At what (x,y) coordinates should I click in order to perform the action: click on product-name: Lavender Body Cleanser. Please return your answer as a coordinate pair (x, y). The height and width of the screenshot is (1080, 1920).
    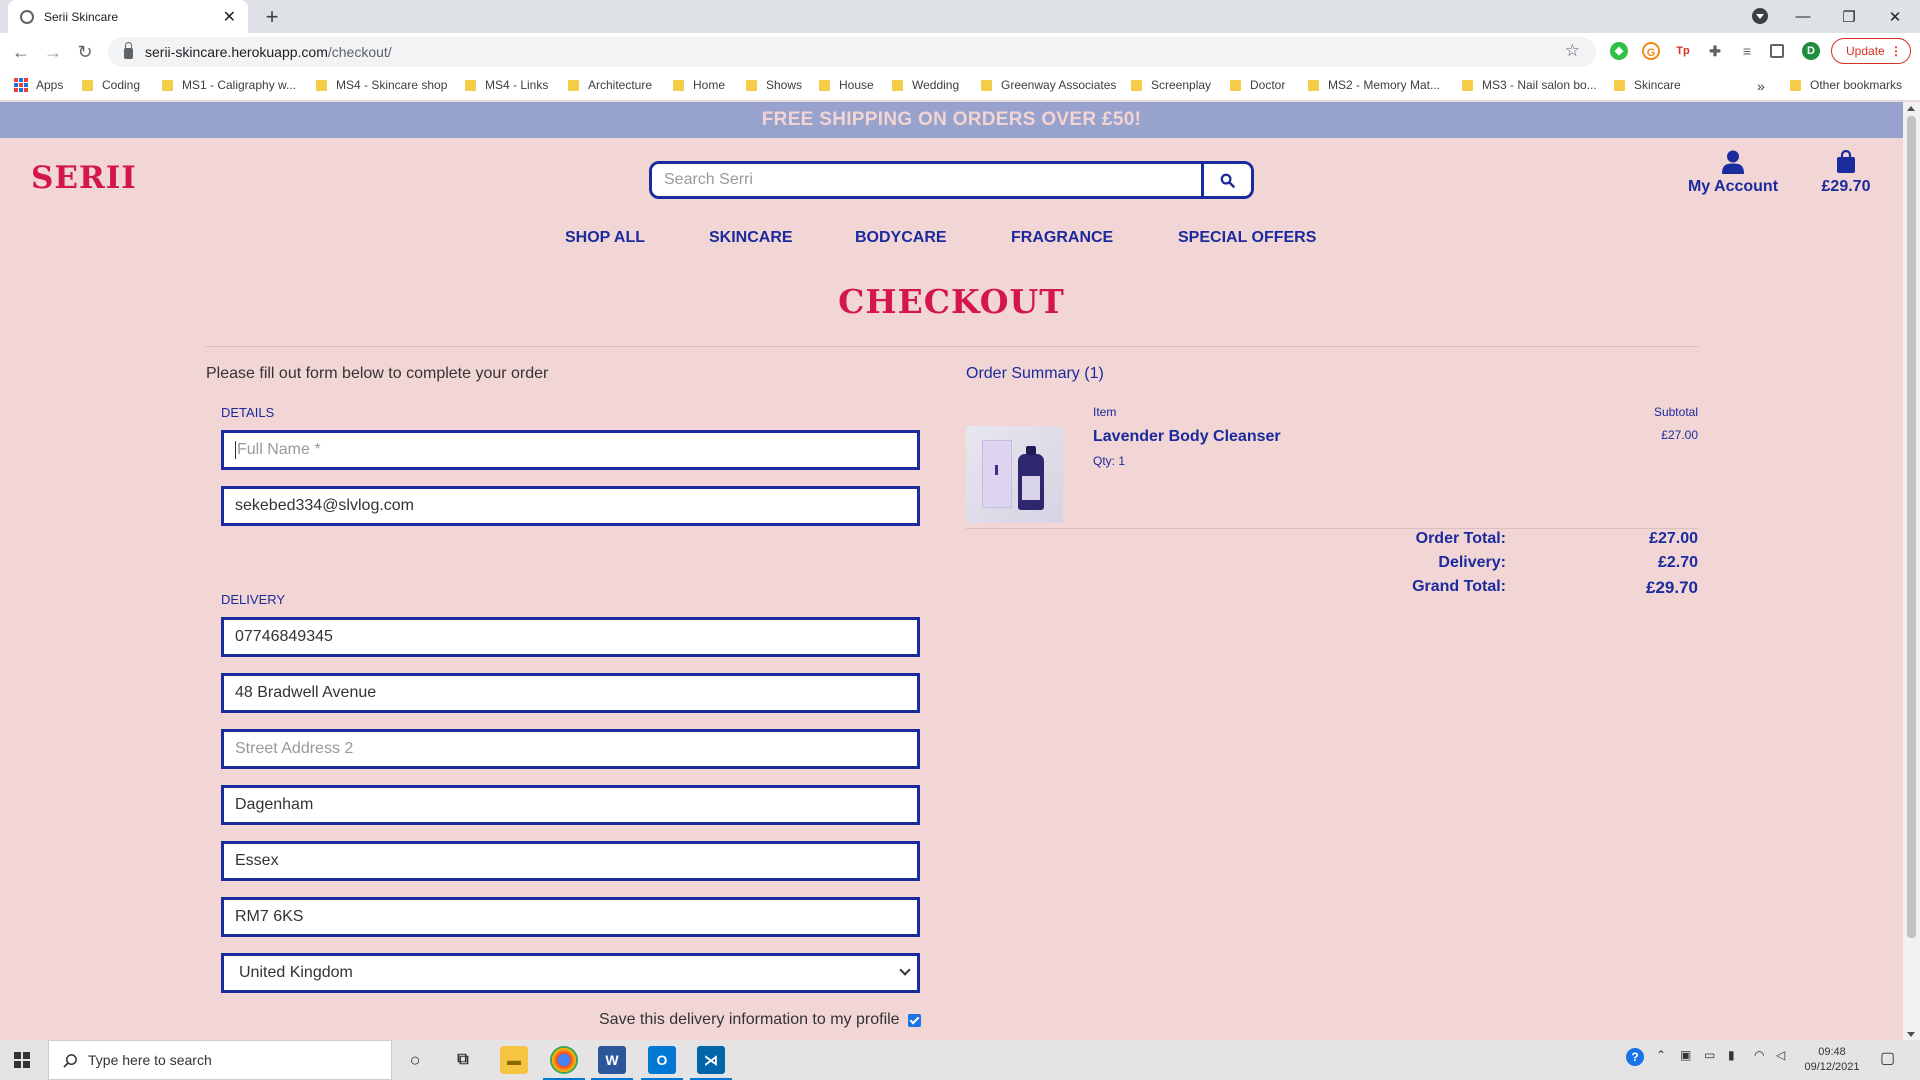
    Looking at the image, I should click on (1187, 437).